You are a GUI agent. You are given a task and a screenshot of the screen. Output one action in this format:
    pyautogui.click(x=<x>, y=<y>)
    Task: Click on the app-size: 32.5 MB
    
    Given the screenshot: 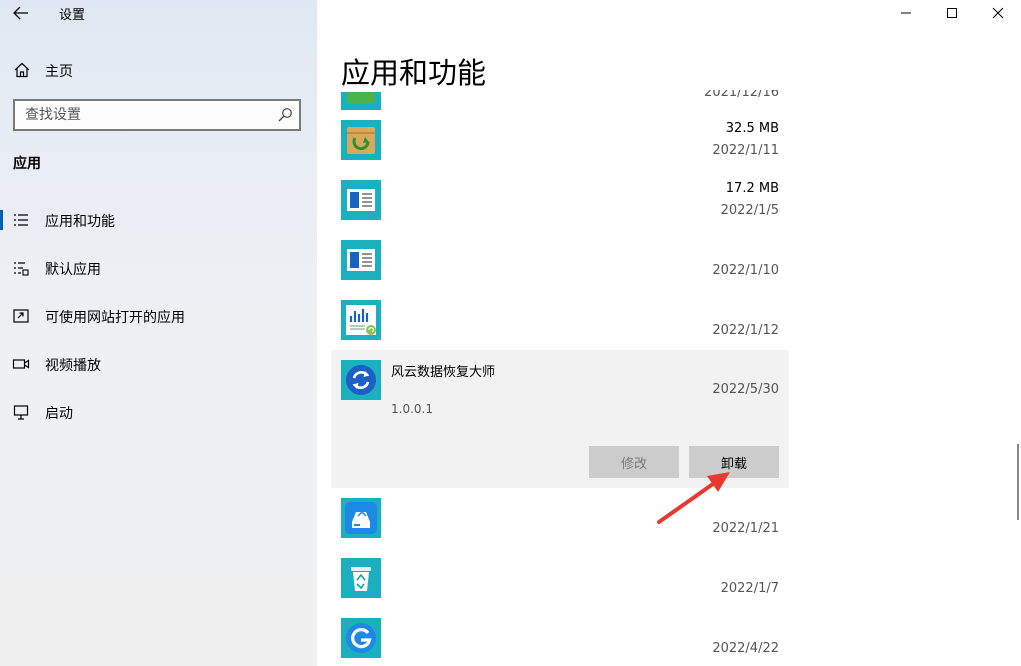 What is the action you would take?
    pyautogui.click(x=752, y=128)
    